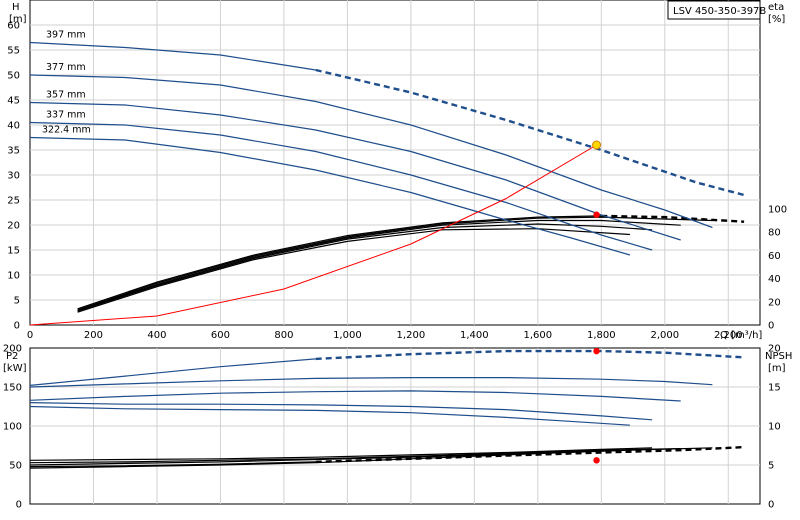 The width and height of the screenshot is (800, 520). What do you see at coordinates (771, 466) in the screenshot?
I see `npsh-tick-label: 5` at bounding box center [771, 466].